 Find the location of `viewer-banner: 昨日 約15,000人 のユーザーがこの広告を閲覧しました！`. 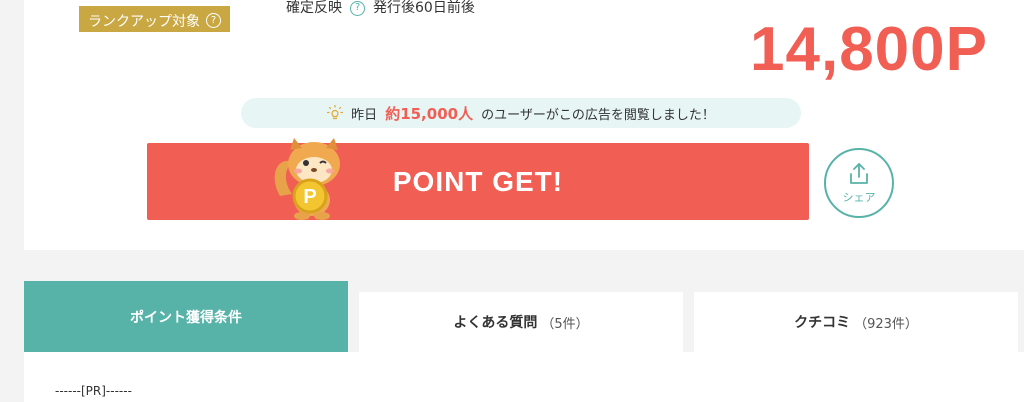

viewer-banner: 昨日 約15,000人 のユーザーがこの広告を閲覧しました！ is located at coordinates (521, 113).